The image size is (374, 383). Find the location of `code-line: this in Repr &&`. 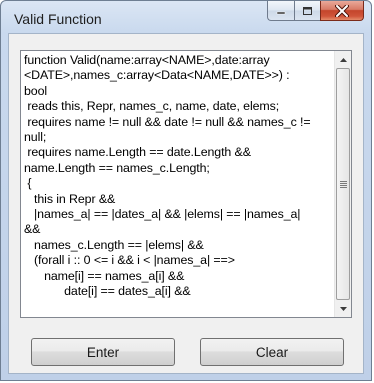

code-line: this in Repr && is located at coordinates (70, 198).